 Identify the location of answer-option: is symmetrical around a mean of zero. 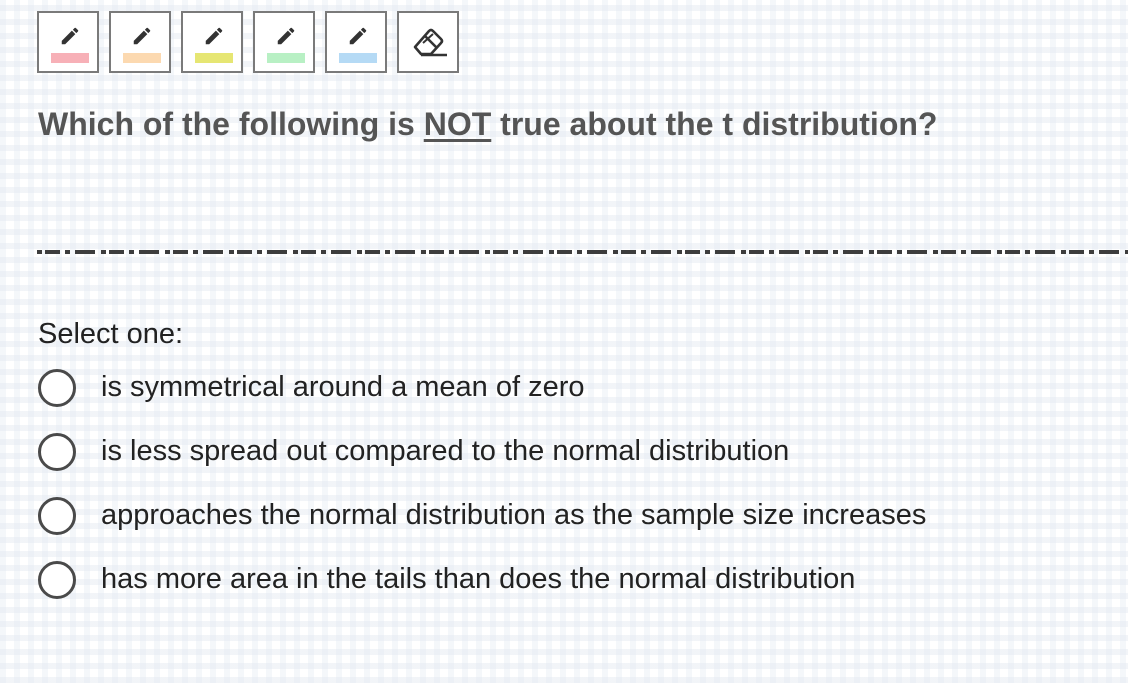
(563, 389).